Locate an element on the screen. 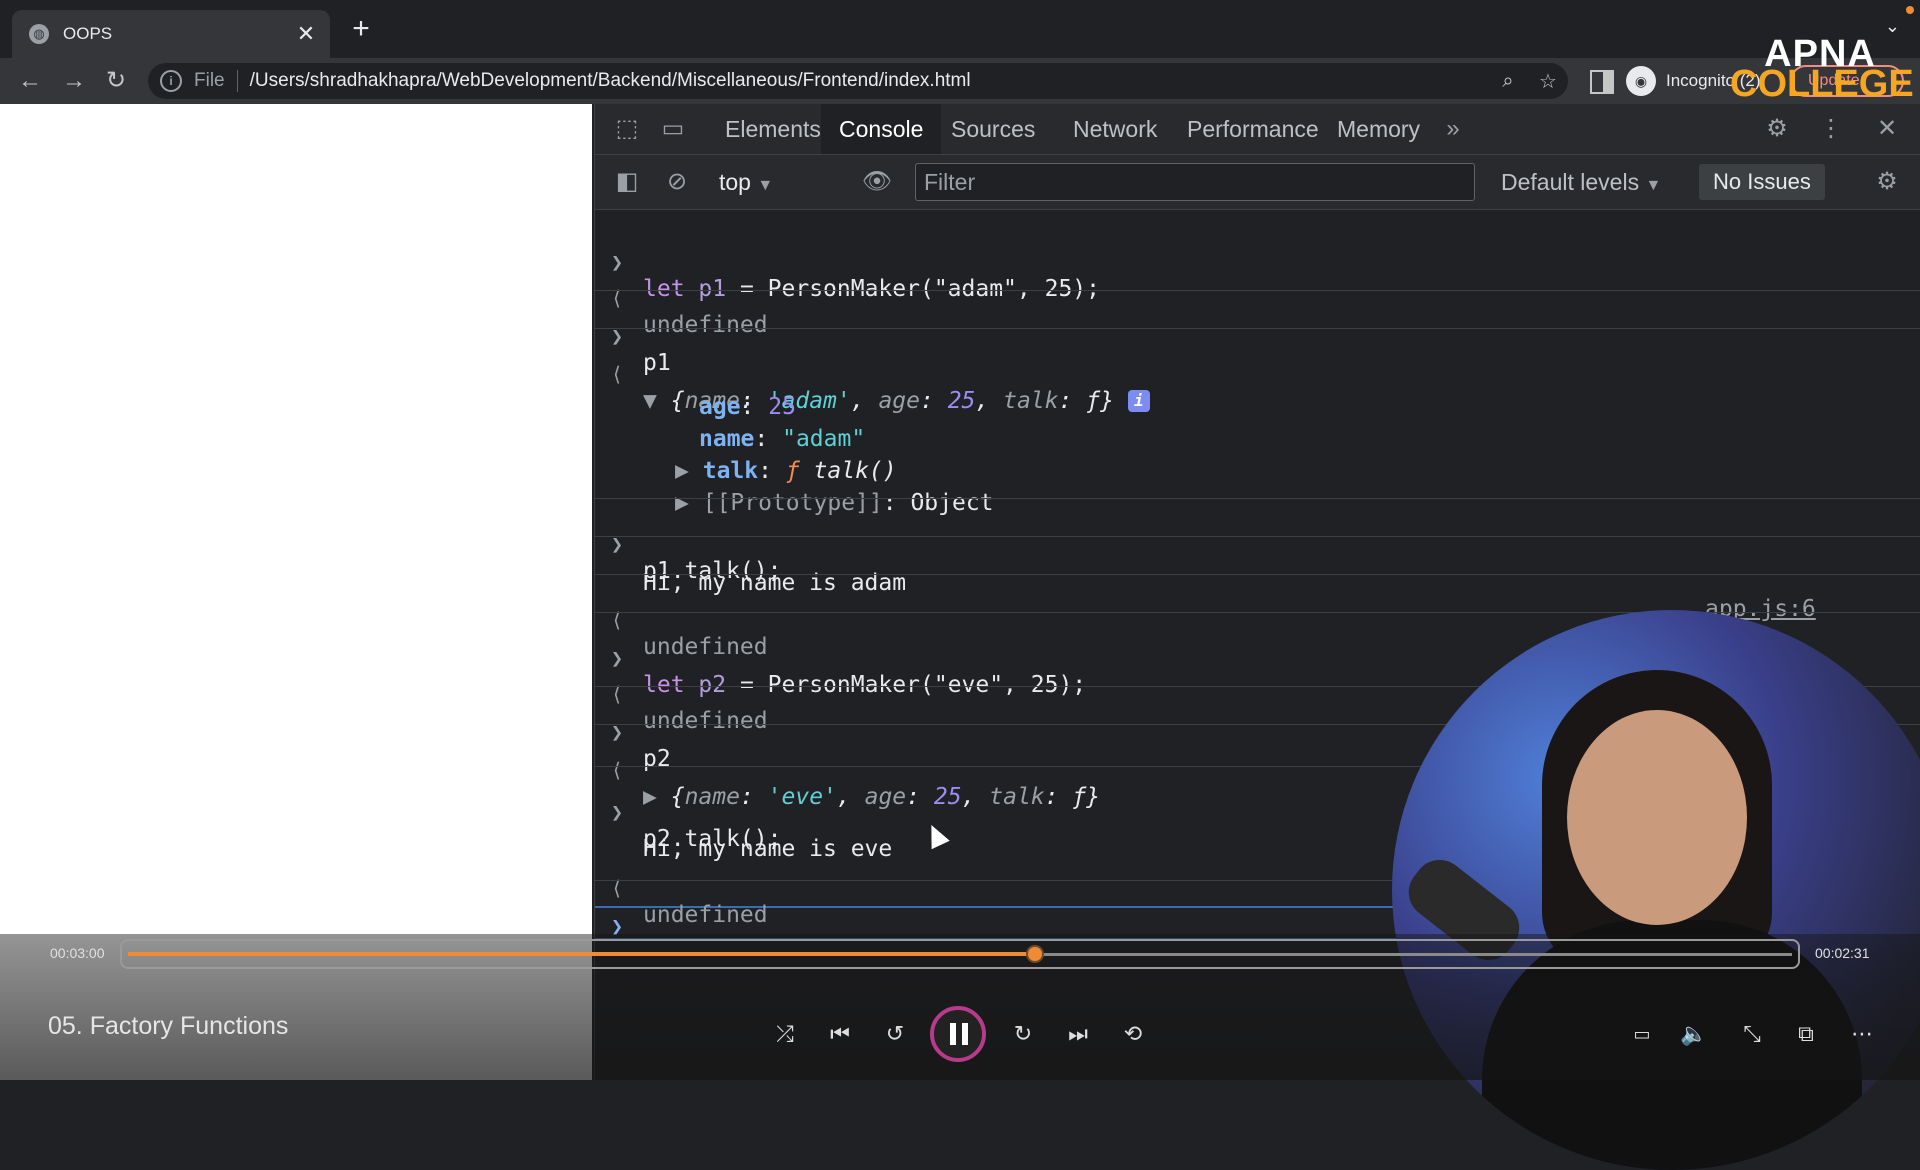  side-panel-icon is located at coordinates (1602, 82).